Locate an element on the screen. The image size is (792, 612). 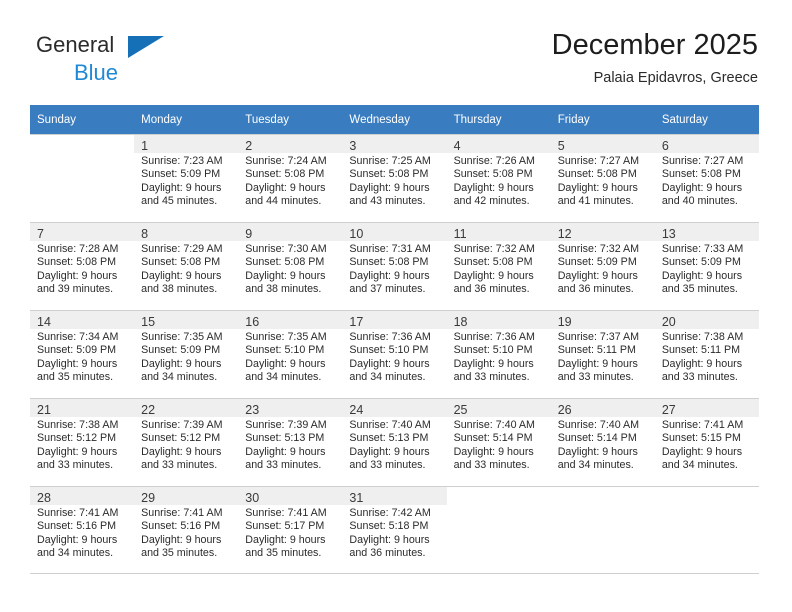
sunrise-text: Sunrise: 7:42 AM is located at coordinates (390, 513).